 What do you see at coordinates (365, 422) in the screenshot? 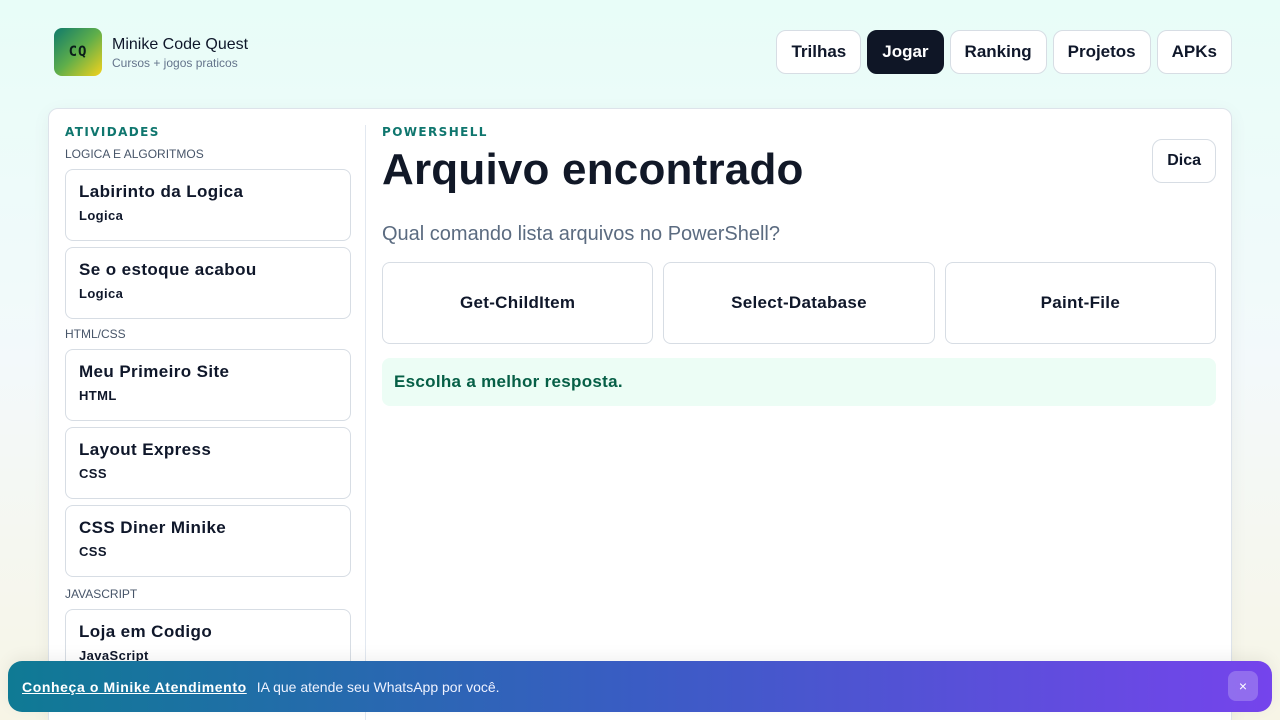
I see `sidebar-divider` at bounding box center [365, 422].